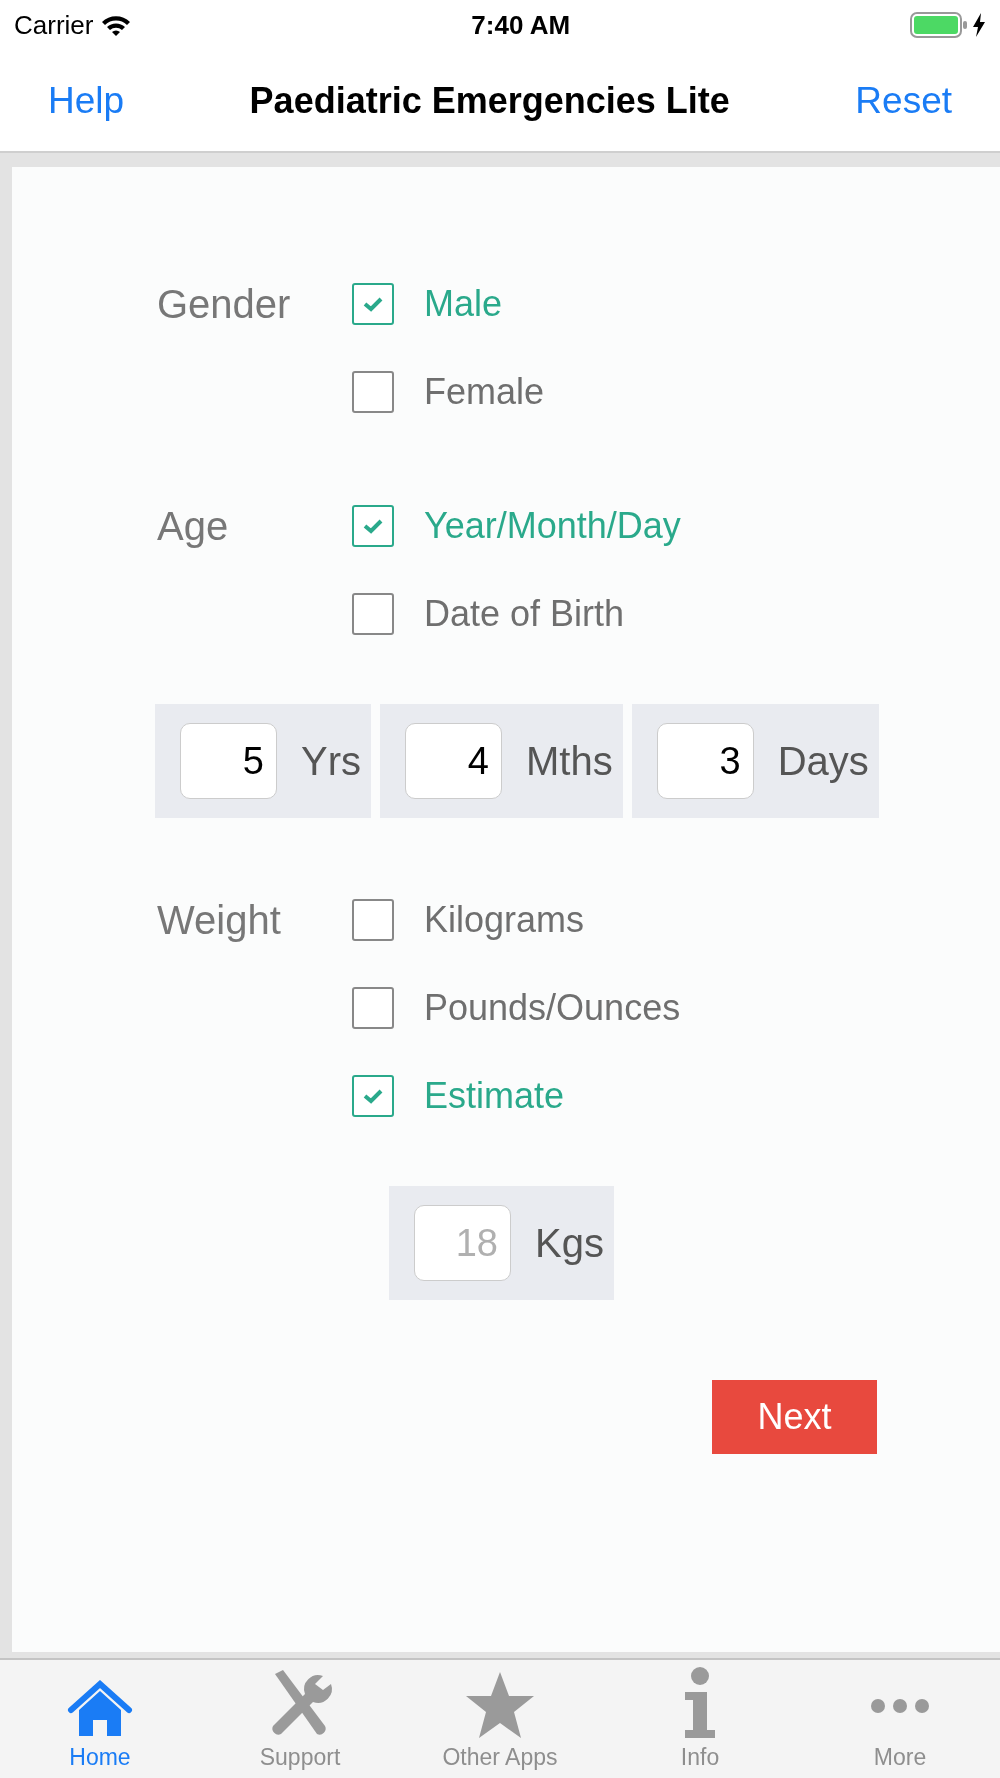  I want to click on more-icon, so click(900, 1705).